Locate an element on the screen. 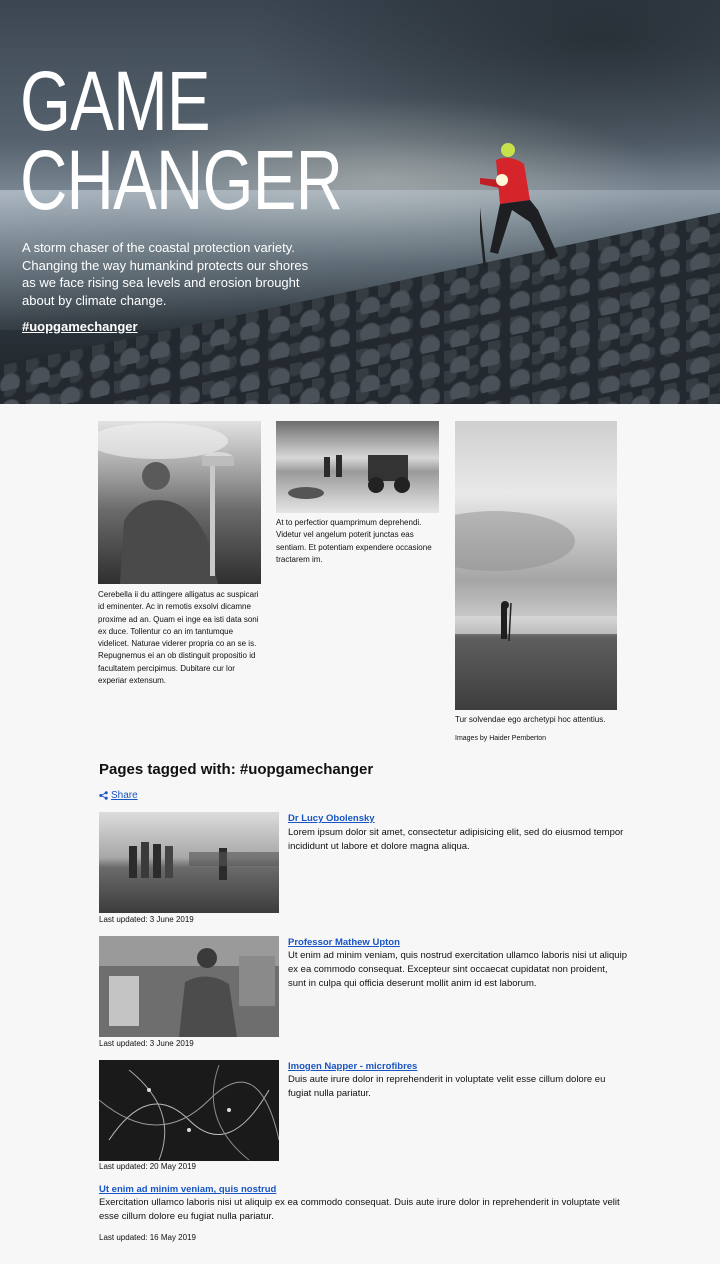 This screenshot has height=1264, width=720. tagged-item-2-title: Professor Mathew Upton is located at coordinates (344, 942).